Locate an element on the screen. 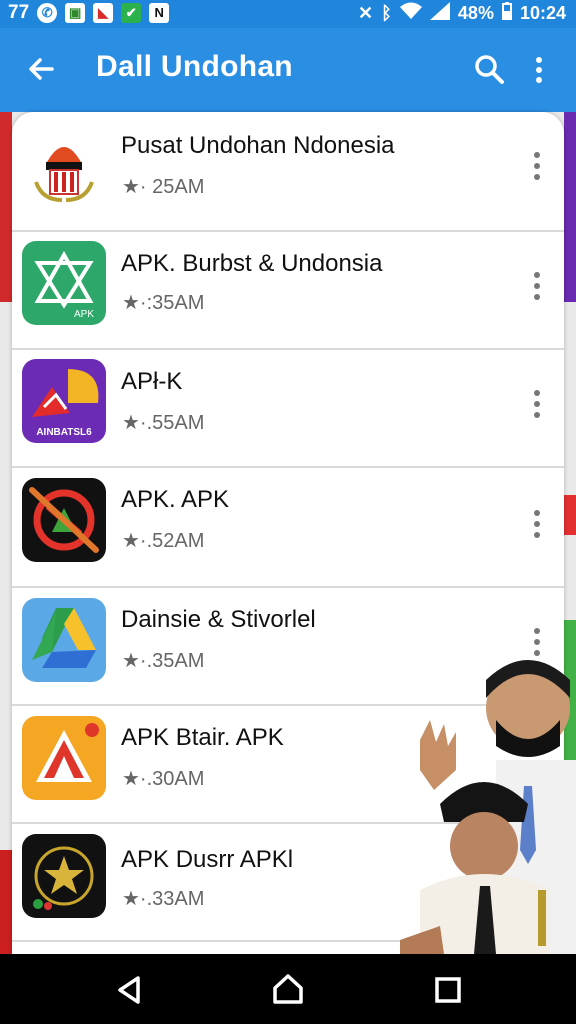 The width and height of the screenshot is (576, 1024). apk-icon-label: APK is located at coordinates (84, 314).